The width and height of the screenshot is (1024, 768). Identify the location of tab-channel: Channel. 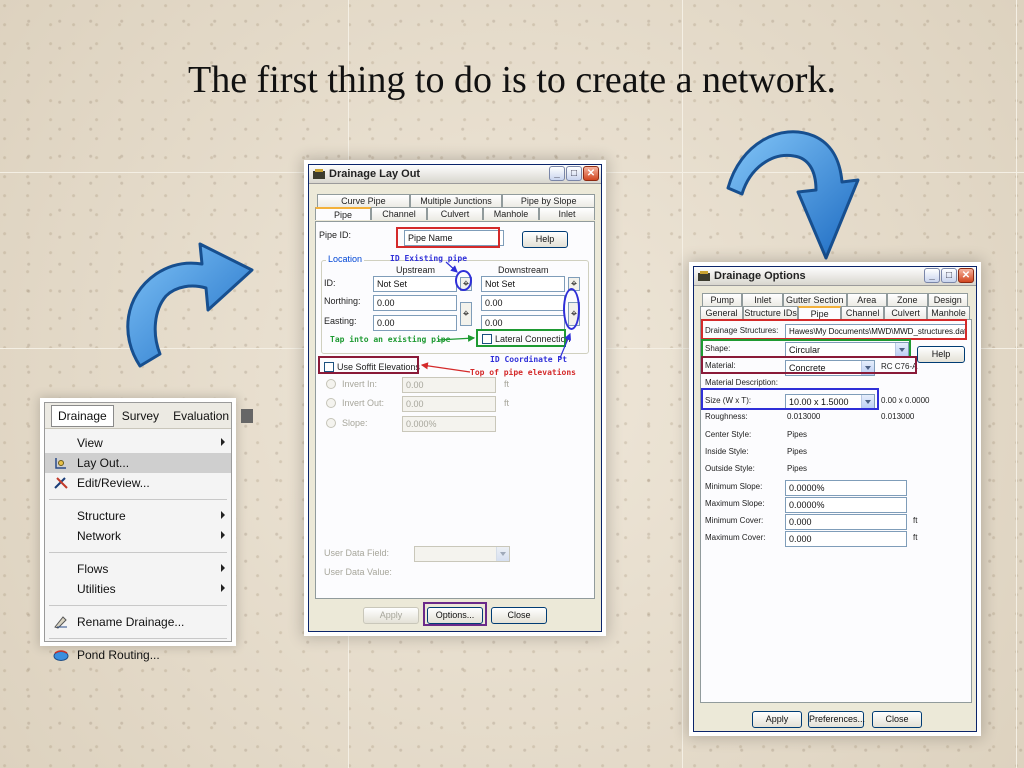
(863, 312).